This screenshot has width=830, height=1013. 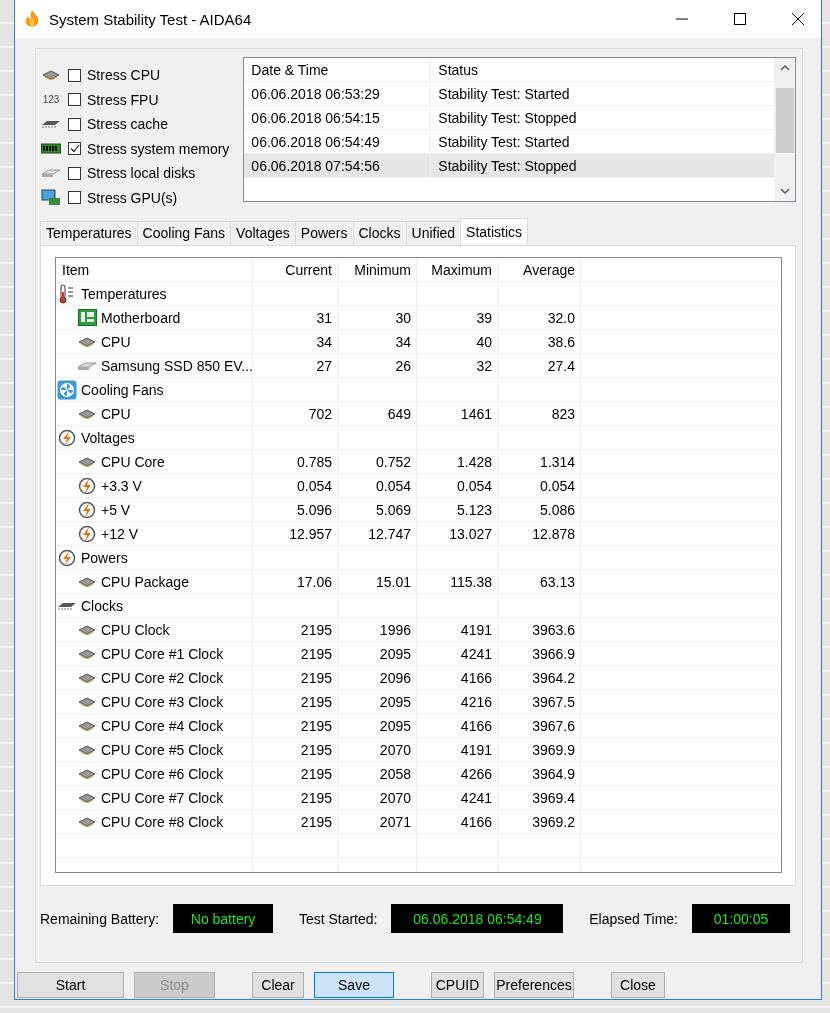 What do you see at coordinates (474, 486) in the screenshot?
I see `table-cell-text: 0.054` at bounding box center [474, 486].